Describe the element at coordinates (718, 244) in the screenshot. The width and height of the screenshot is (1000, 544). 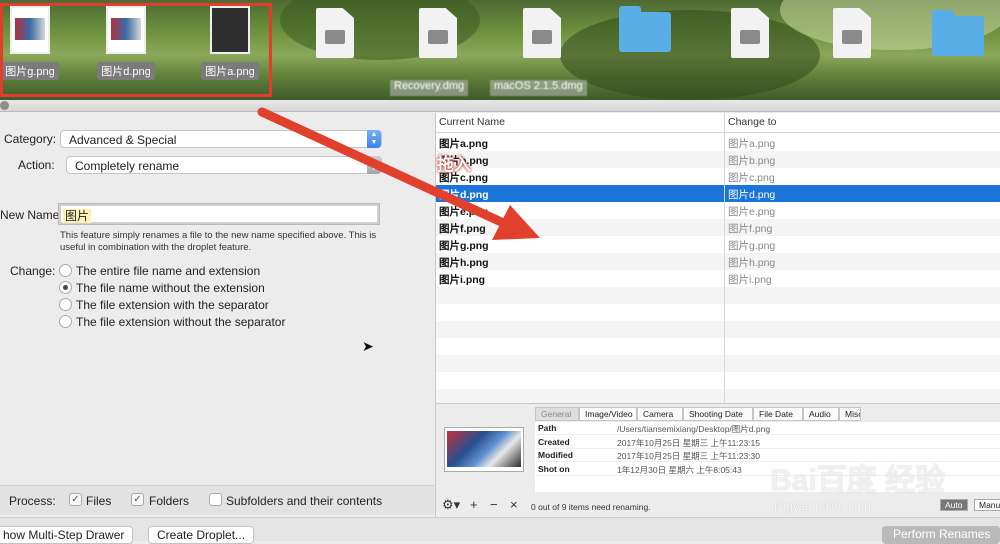
I see `table-row: 图片g.png 图片g.png` at that location.